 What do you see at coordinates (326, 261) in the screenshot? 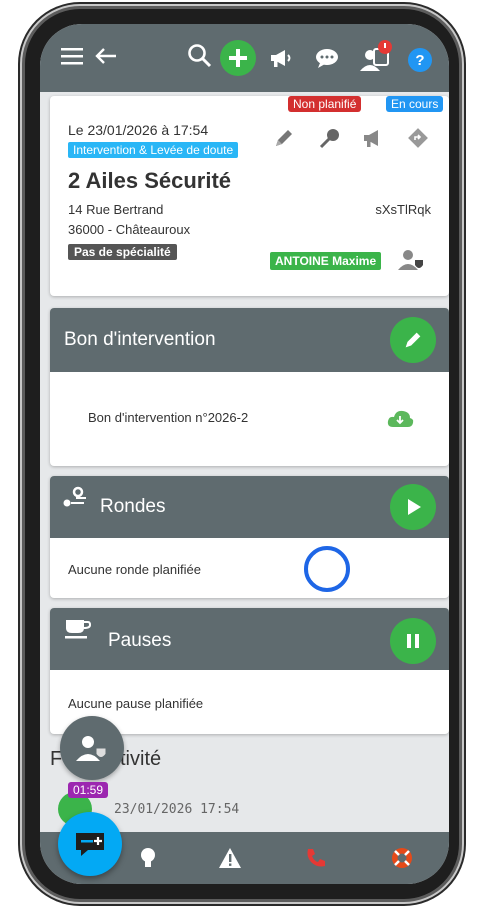
I see `agent-badge: ANTOINE Maxime` at bounding box center [326, 261].